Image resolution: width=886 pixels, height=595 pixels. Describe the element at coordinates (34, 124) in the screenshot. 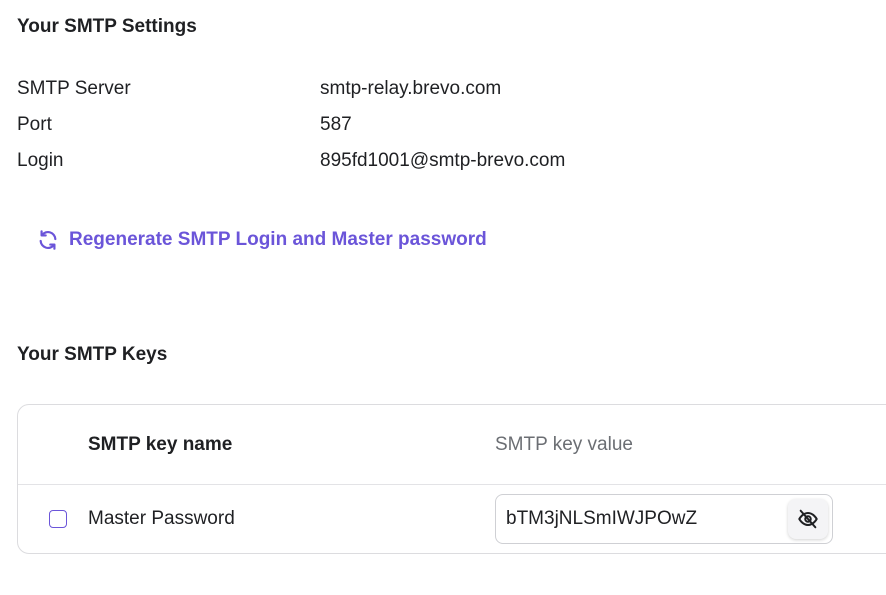

I see `settings-label: Port` at that location.